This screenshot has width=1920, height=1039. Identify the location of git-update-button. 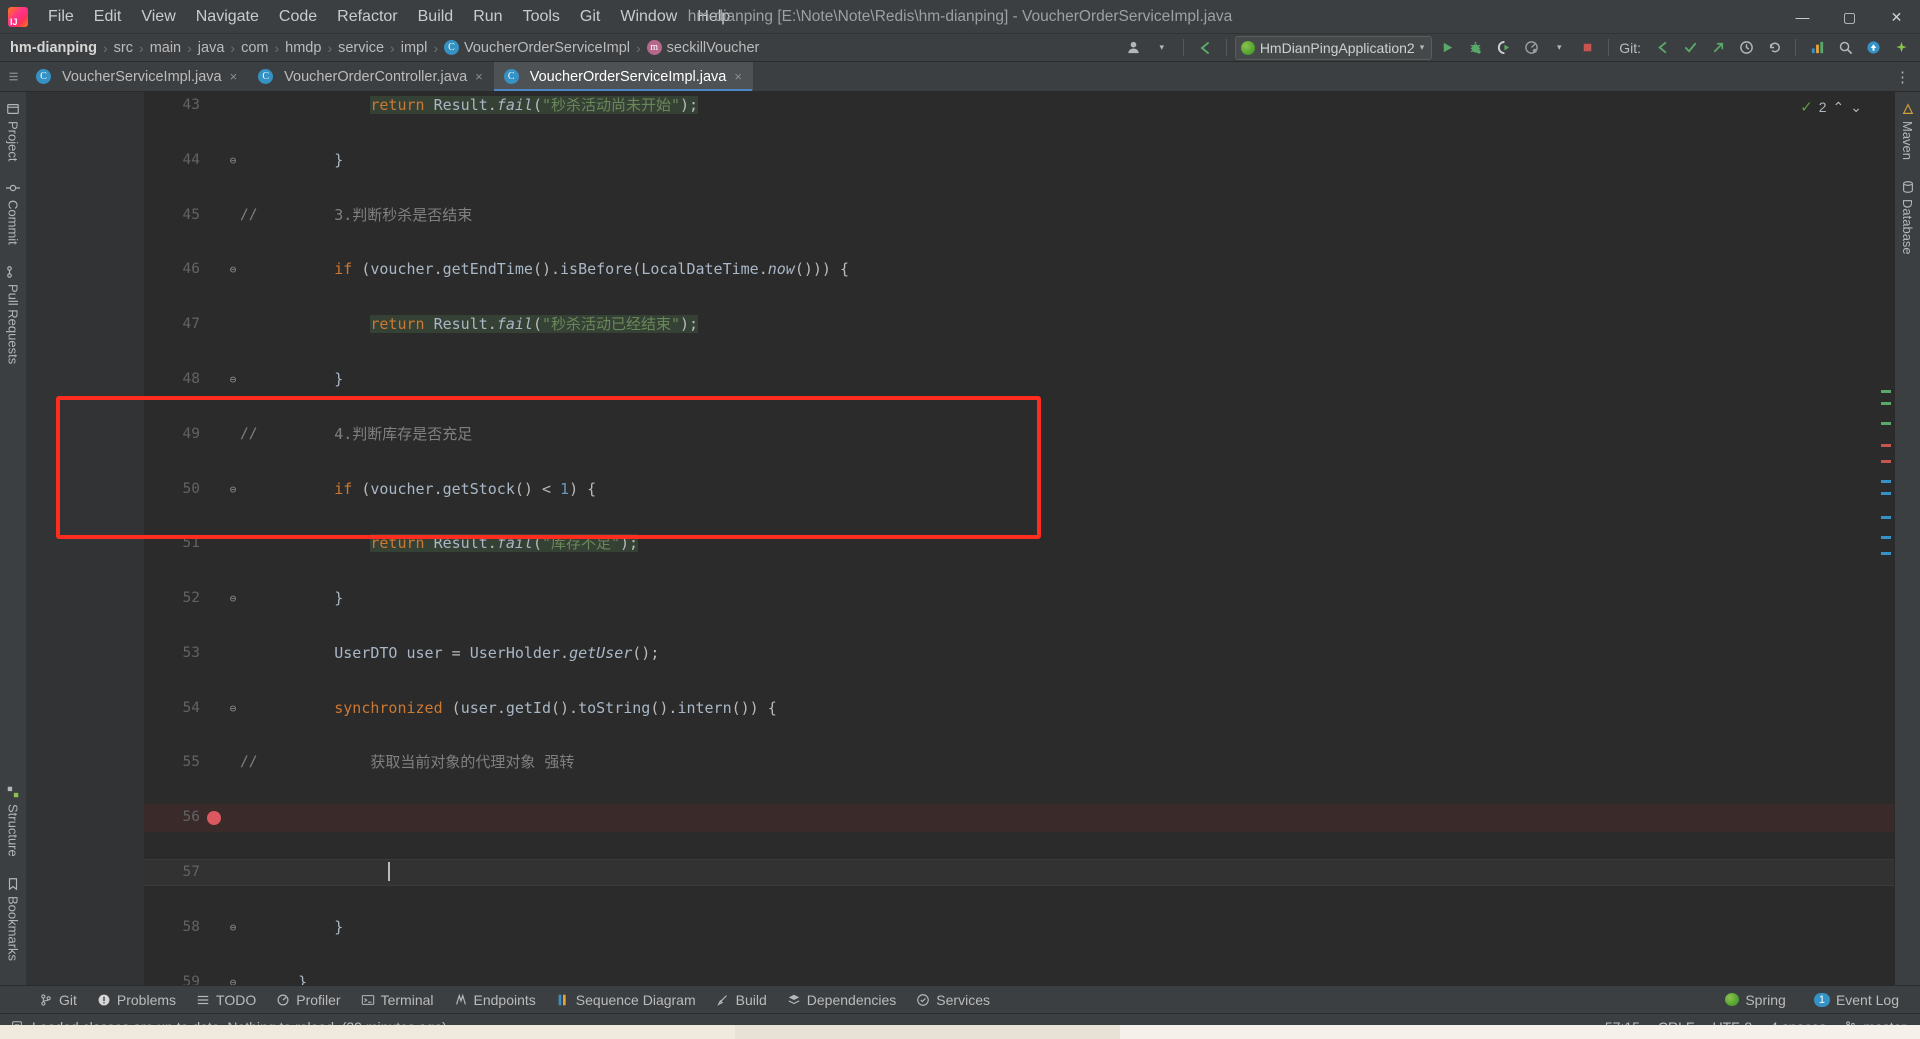
(1662, 48).